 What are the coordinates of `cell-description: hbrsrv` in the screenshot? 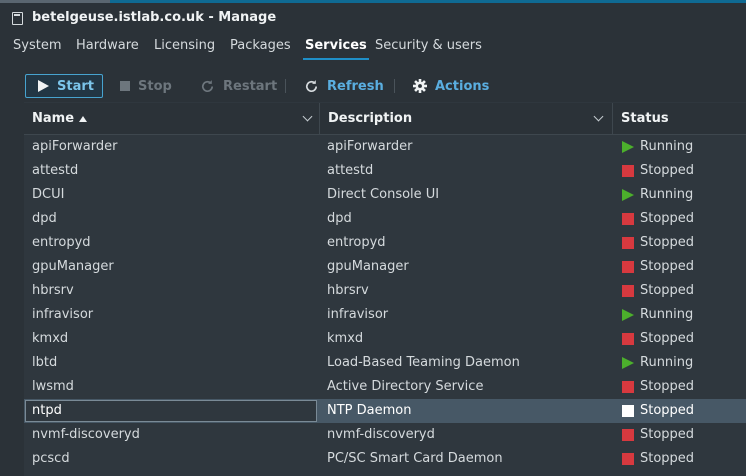 It's located at (348, 290).